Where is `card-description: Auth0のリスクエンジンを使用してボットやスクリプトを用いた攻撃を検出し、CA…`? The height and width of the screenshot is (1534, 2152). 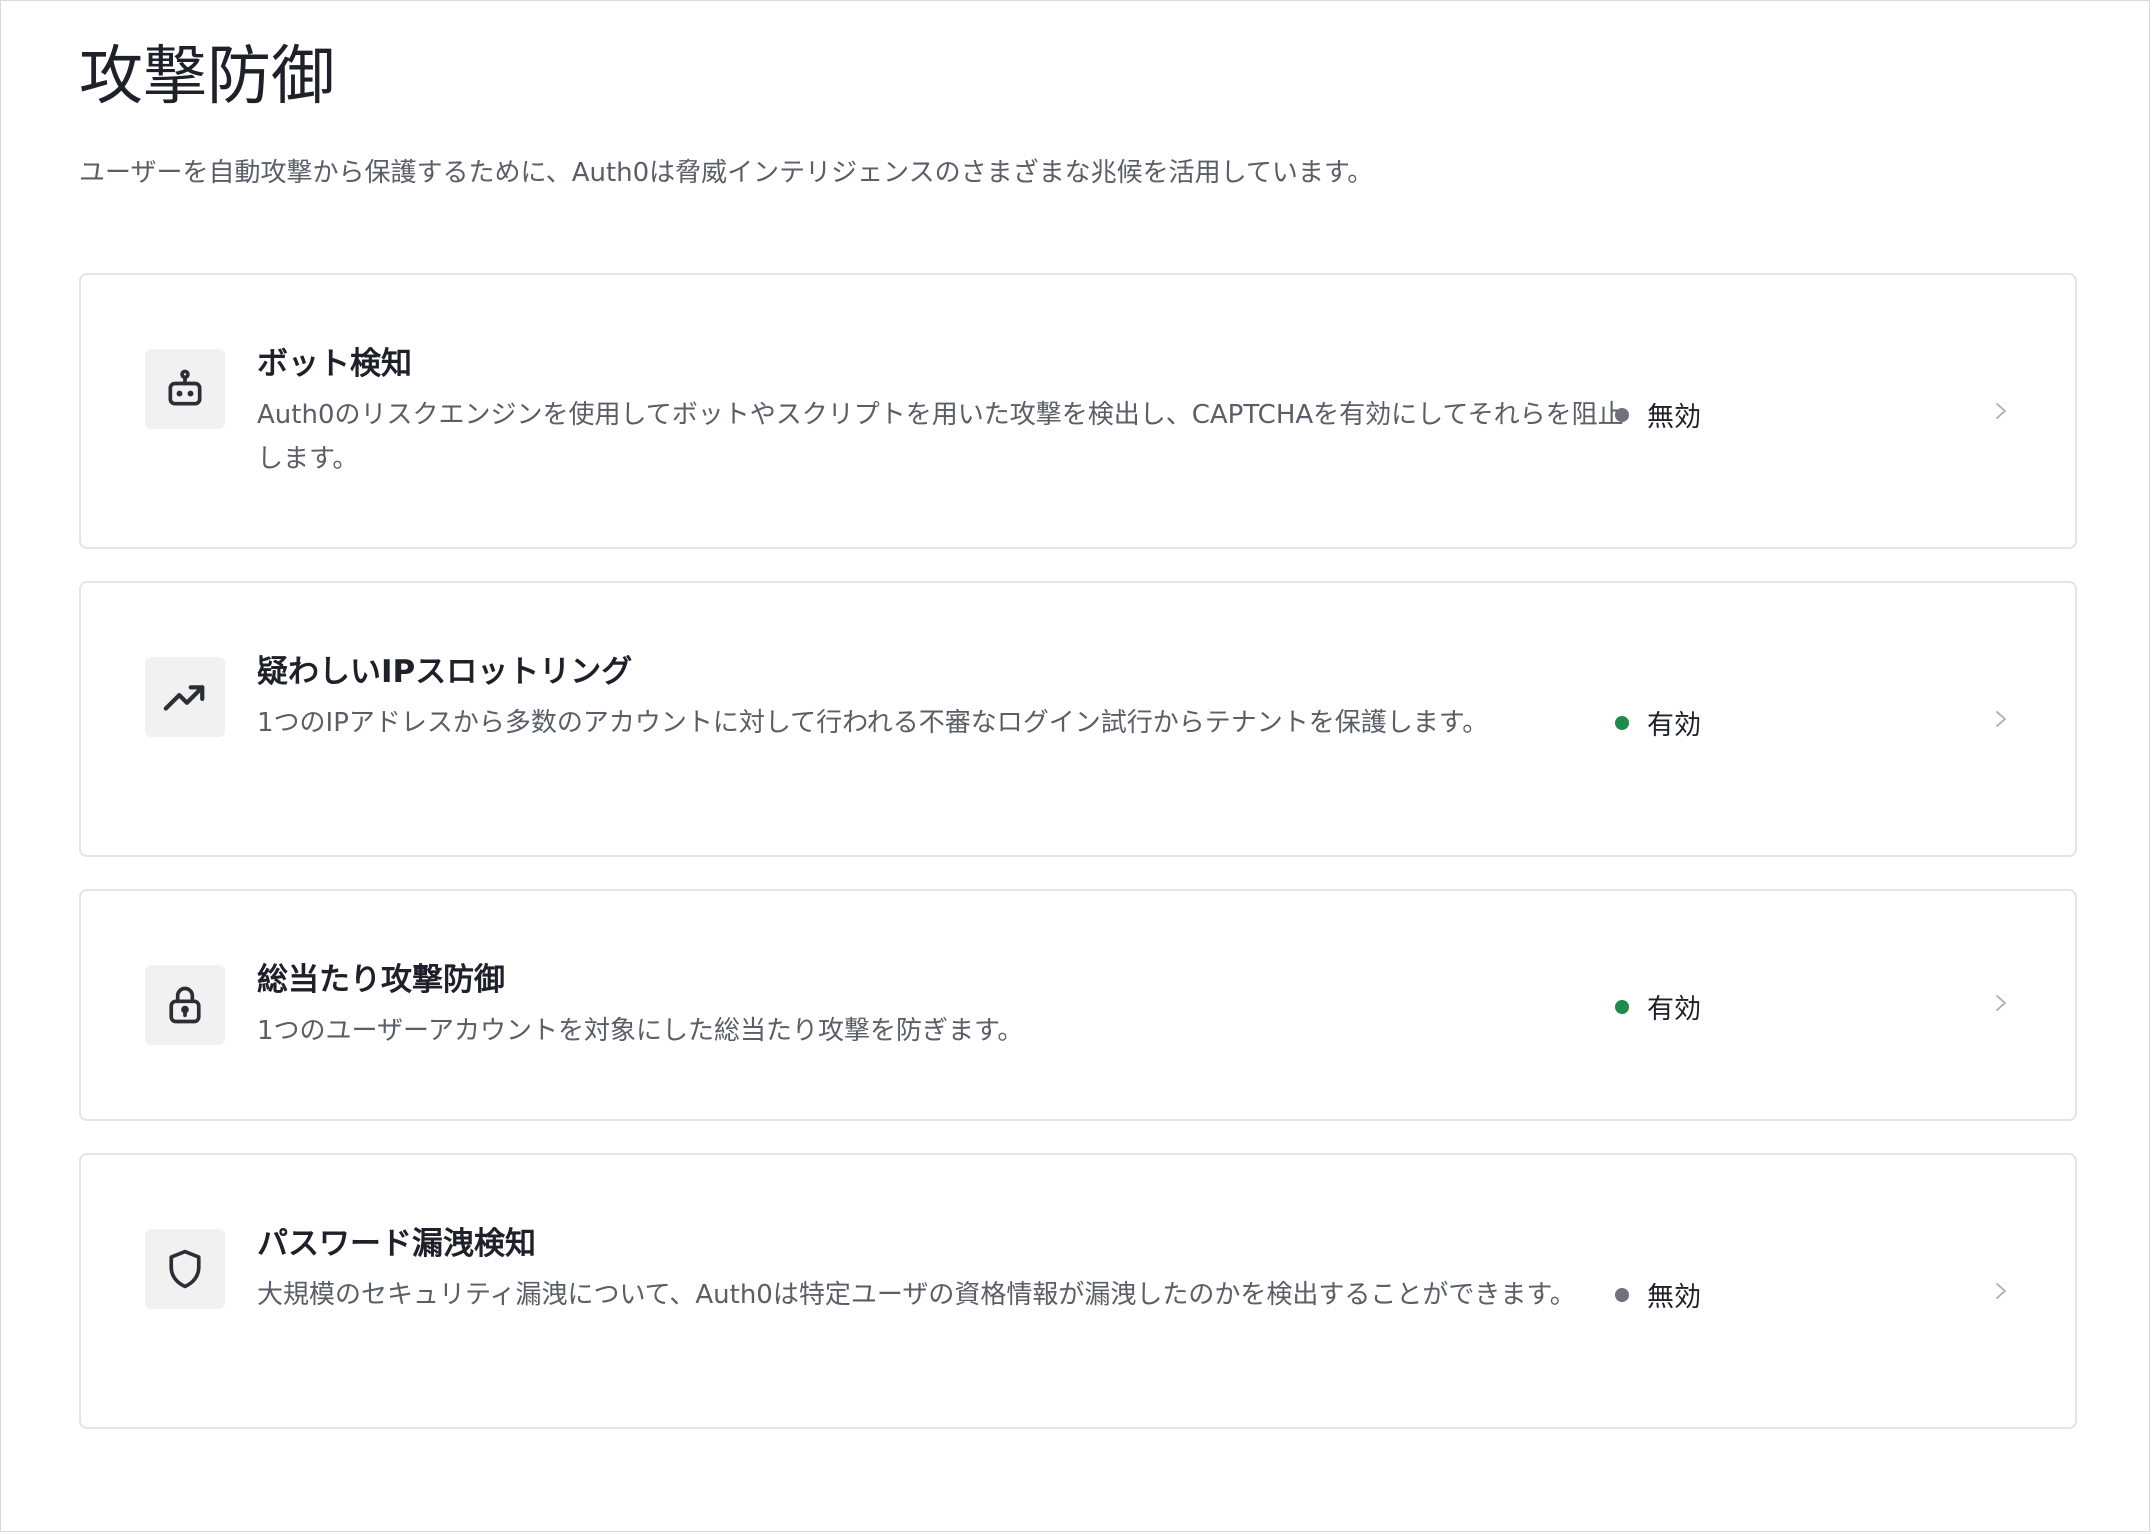
card-description: Auth0のリスクエンジンを使用してボットやスクリプトを用いた攻撃を検出し、CA… is located at coordinates (940, 437).